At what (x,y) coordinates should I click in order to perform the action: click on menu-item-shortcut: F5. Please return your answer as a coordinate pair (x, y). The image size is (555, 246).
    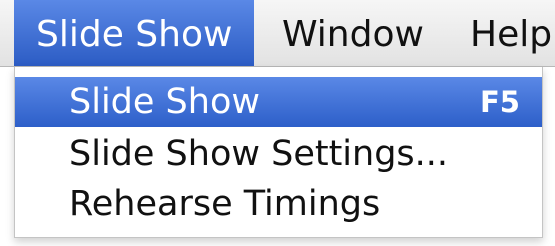
    Looking at the image, I should click on (500, 102).